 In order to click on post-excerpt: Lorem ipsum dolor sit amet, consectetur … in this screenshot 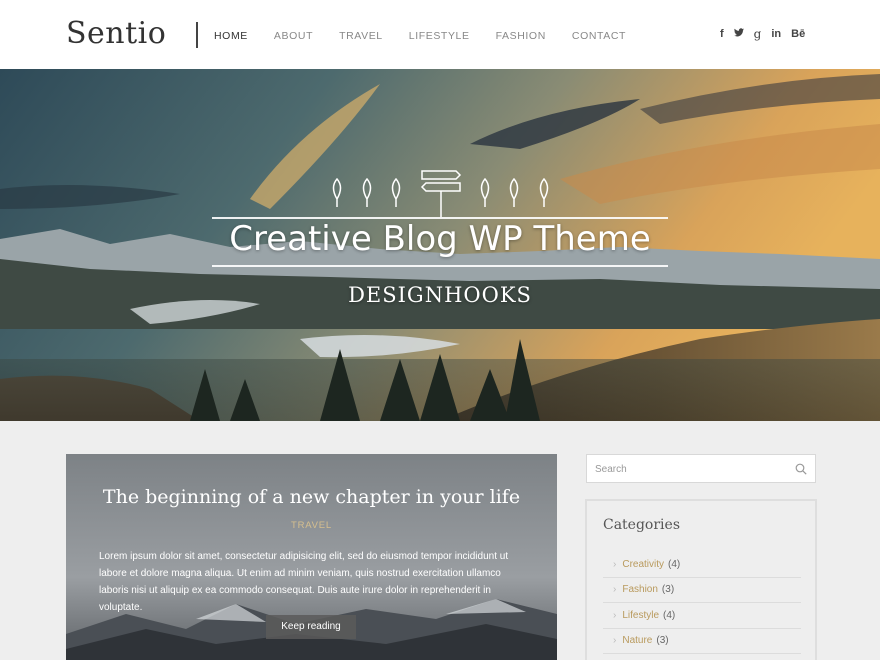, I will do `click(304, 582)`.